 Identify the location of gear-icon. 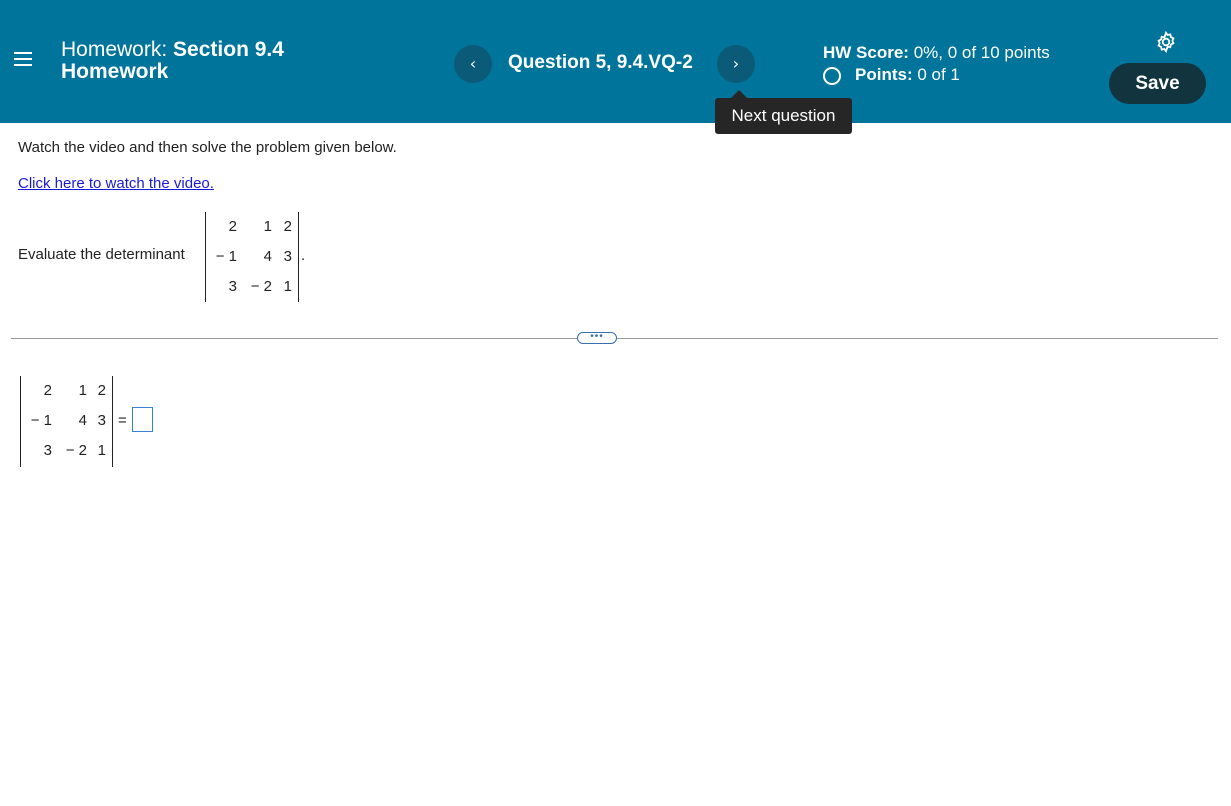
(1166, 42).